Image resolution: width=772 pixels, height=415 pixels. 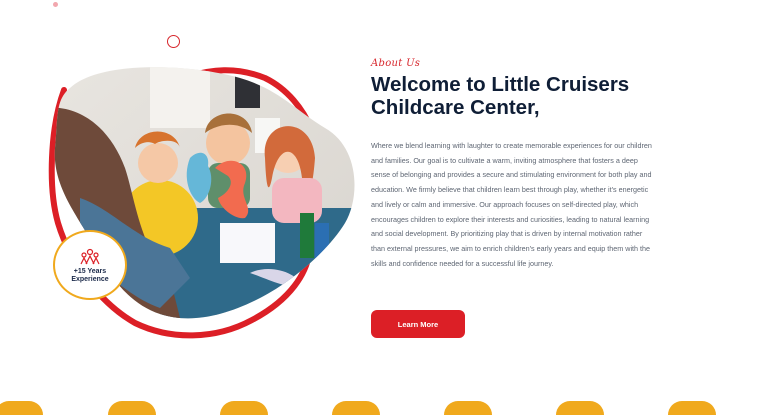 I want to click on learn-more-button: Learn More, so click(x=418, y=324).